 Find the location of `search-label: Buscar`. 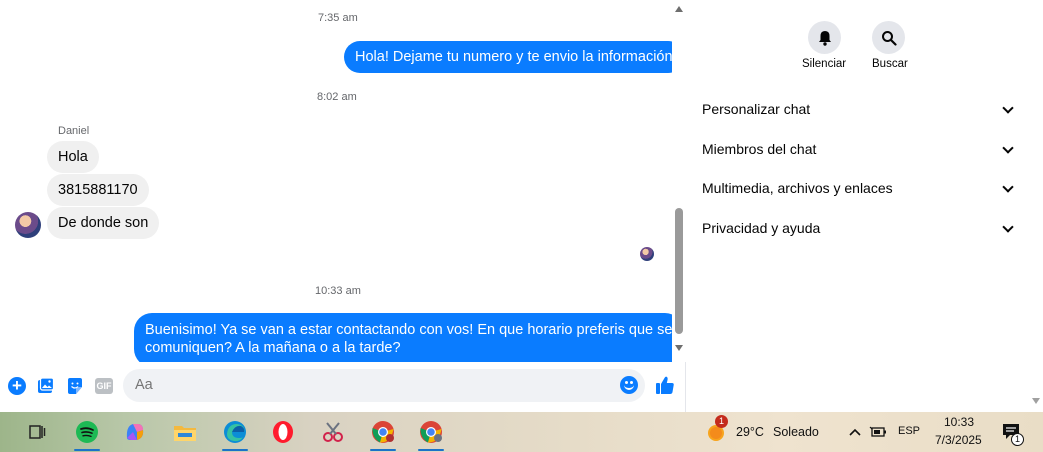

search-label: Buscar is located at coordinates (890, 64).